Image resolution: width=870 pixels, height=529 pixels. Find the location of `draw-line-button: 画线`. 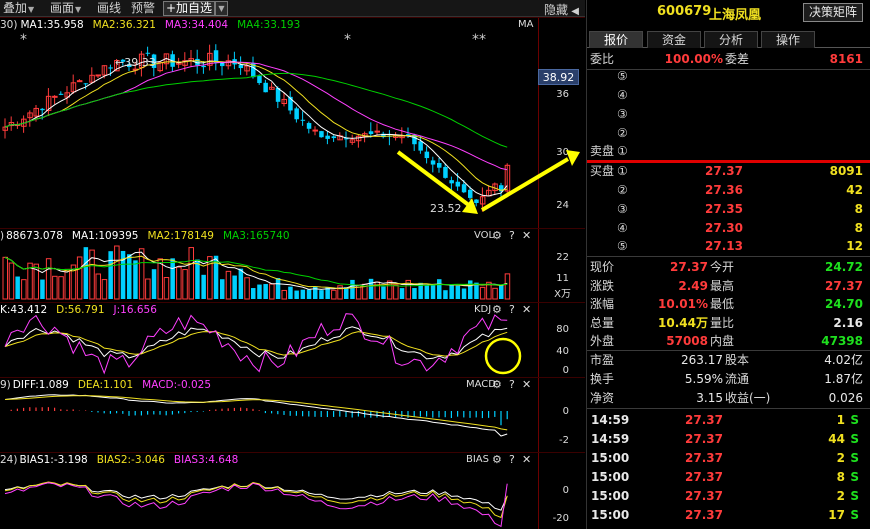

draw-line-button: 画线 is located at coordinates (109, 8).